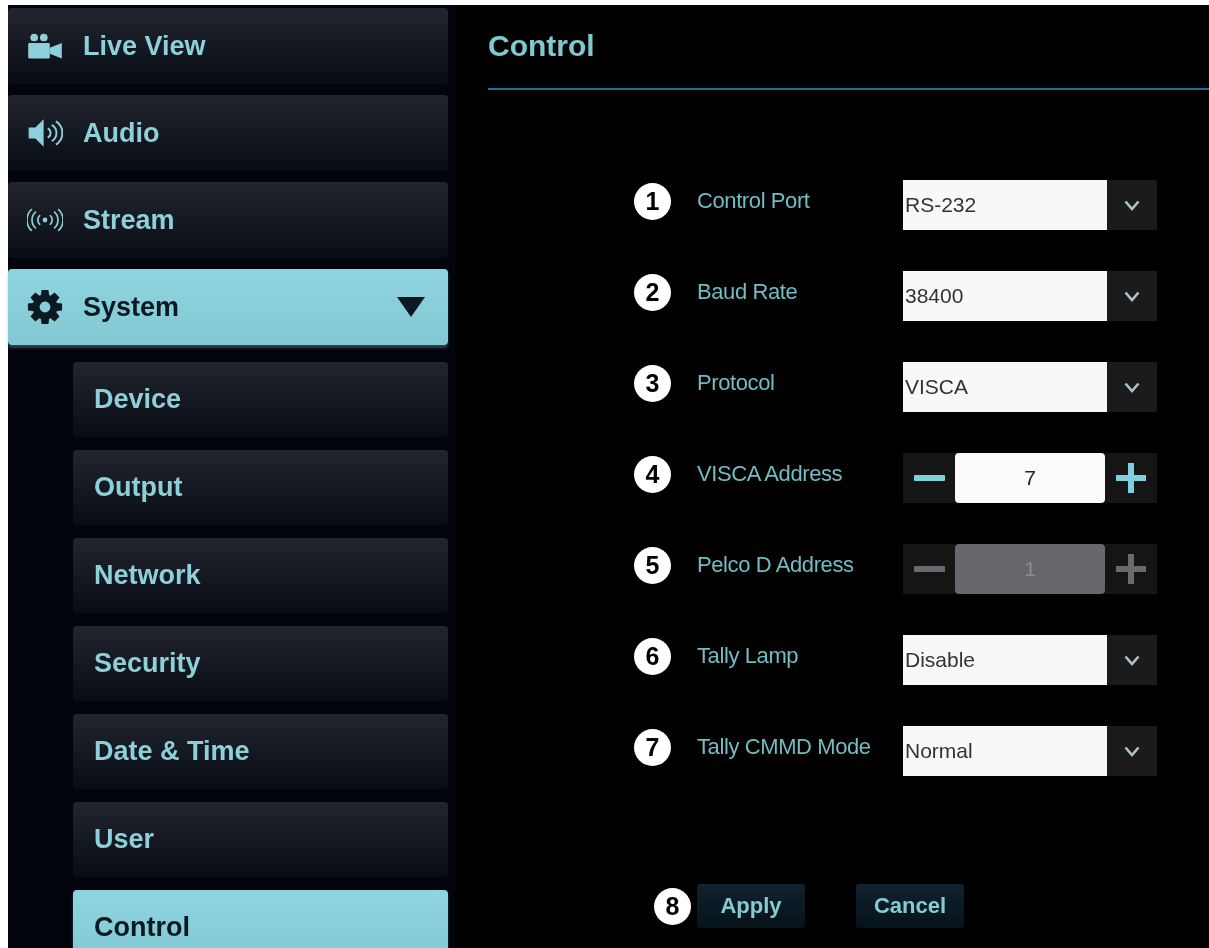 The image size is (1209, 948). I want to click on step-number: 8, so click(672, 906).